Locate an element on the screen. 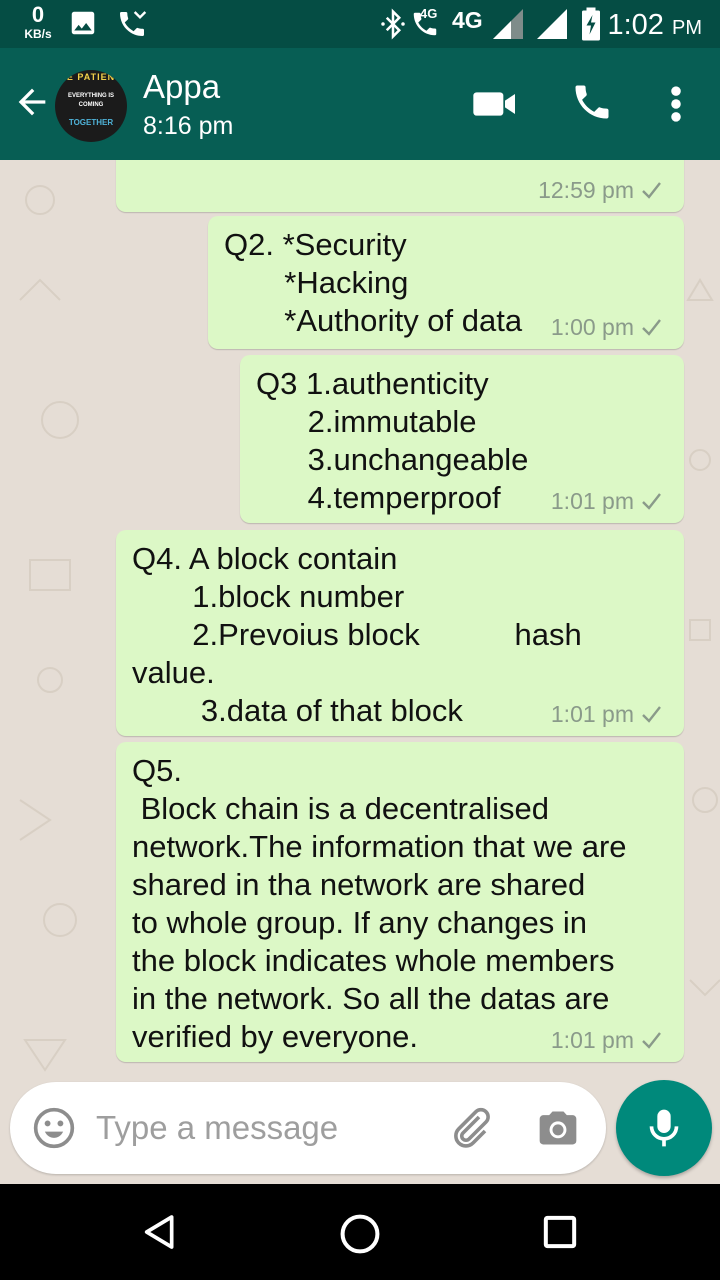 The width and height of the screenshot is (720, 1280). avatar: E PATIEN EVERYTHING IS COMING TOGETHER is located at coordinates (91, 106).